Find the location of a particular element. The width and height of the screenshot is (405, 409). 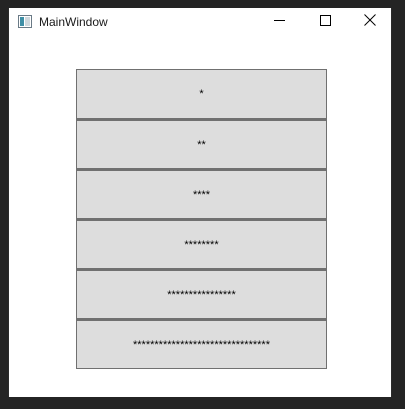

window-title: MainWindow is located at coordinates (73, 22).